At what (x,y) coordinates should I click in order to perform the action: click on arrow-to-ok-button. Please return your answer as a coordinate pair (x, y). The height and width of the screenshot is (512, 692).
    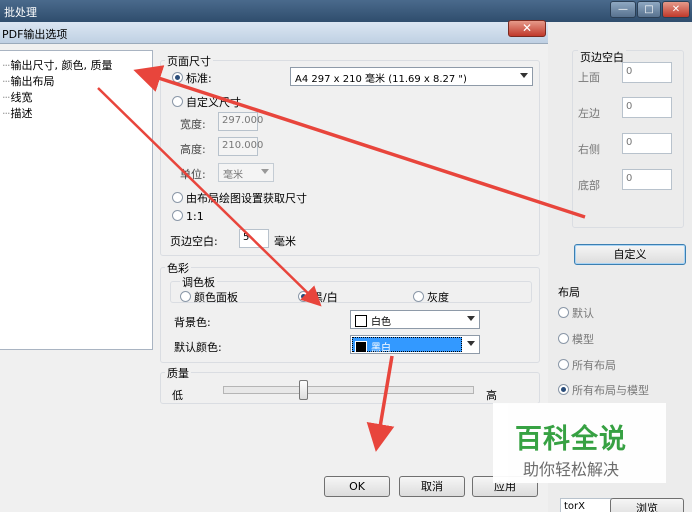
    Looking at the image, I should click on (380, 403).